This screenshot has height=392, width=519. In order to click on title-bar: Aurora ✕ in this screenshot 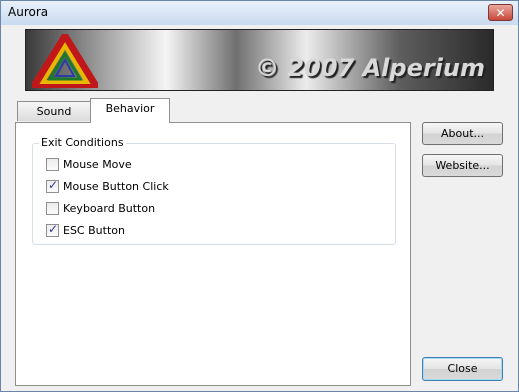, I will do `click(259, 13)`.